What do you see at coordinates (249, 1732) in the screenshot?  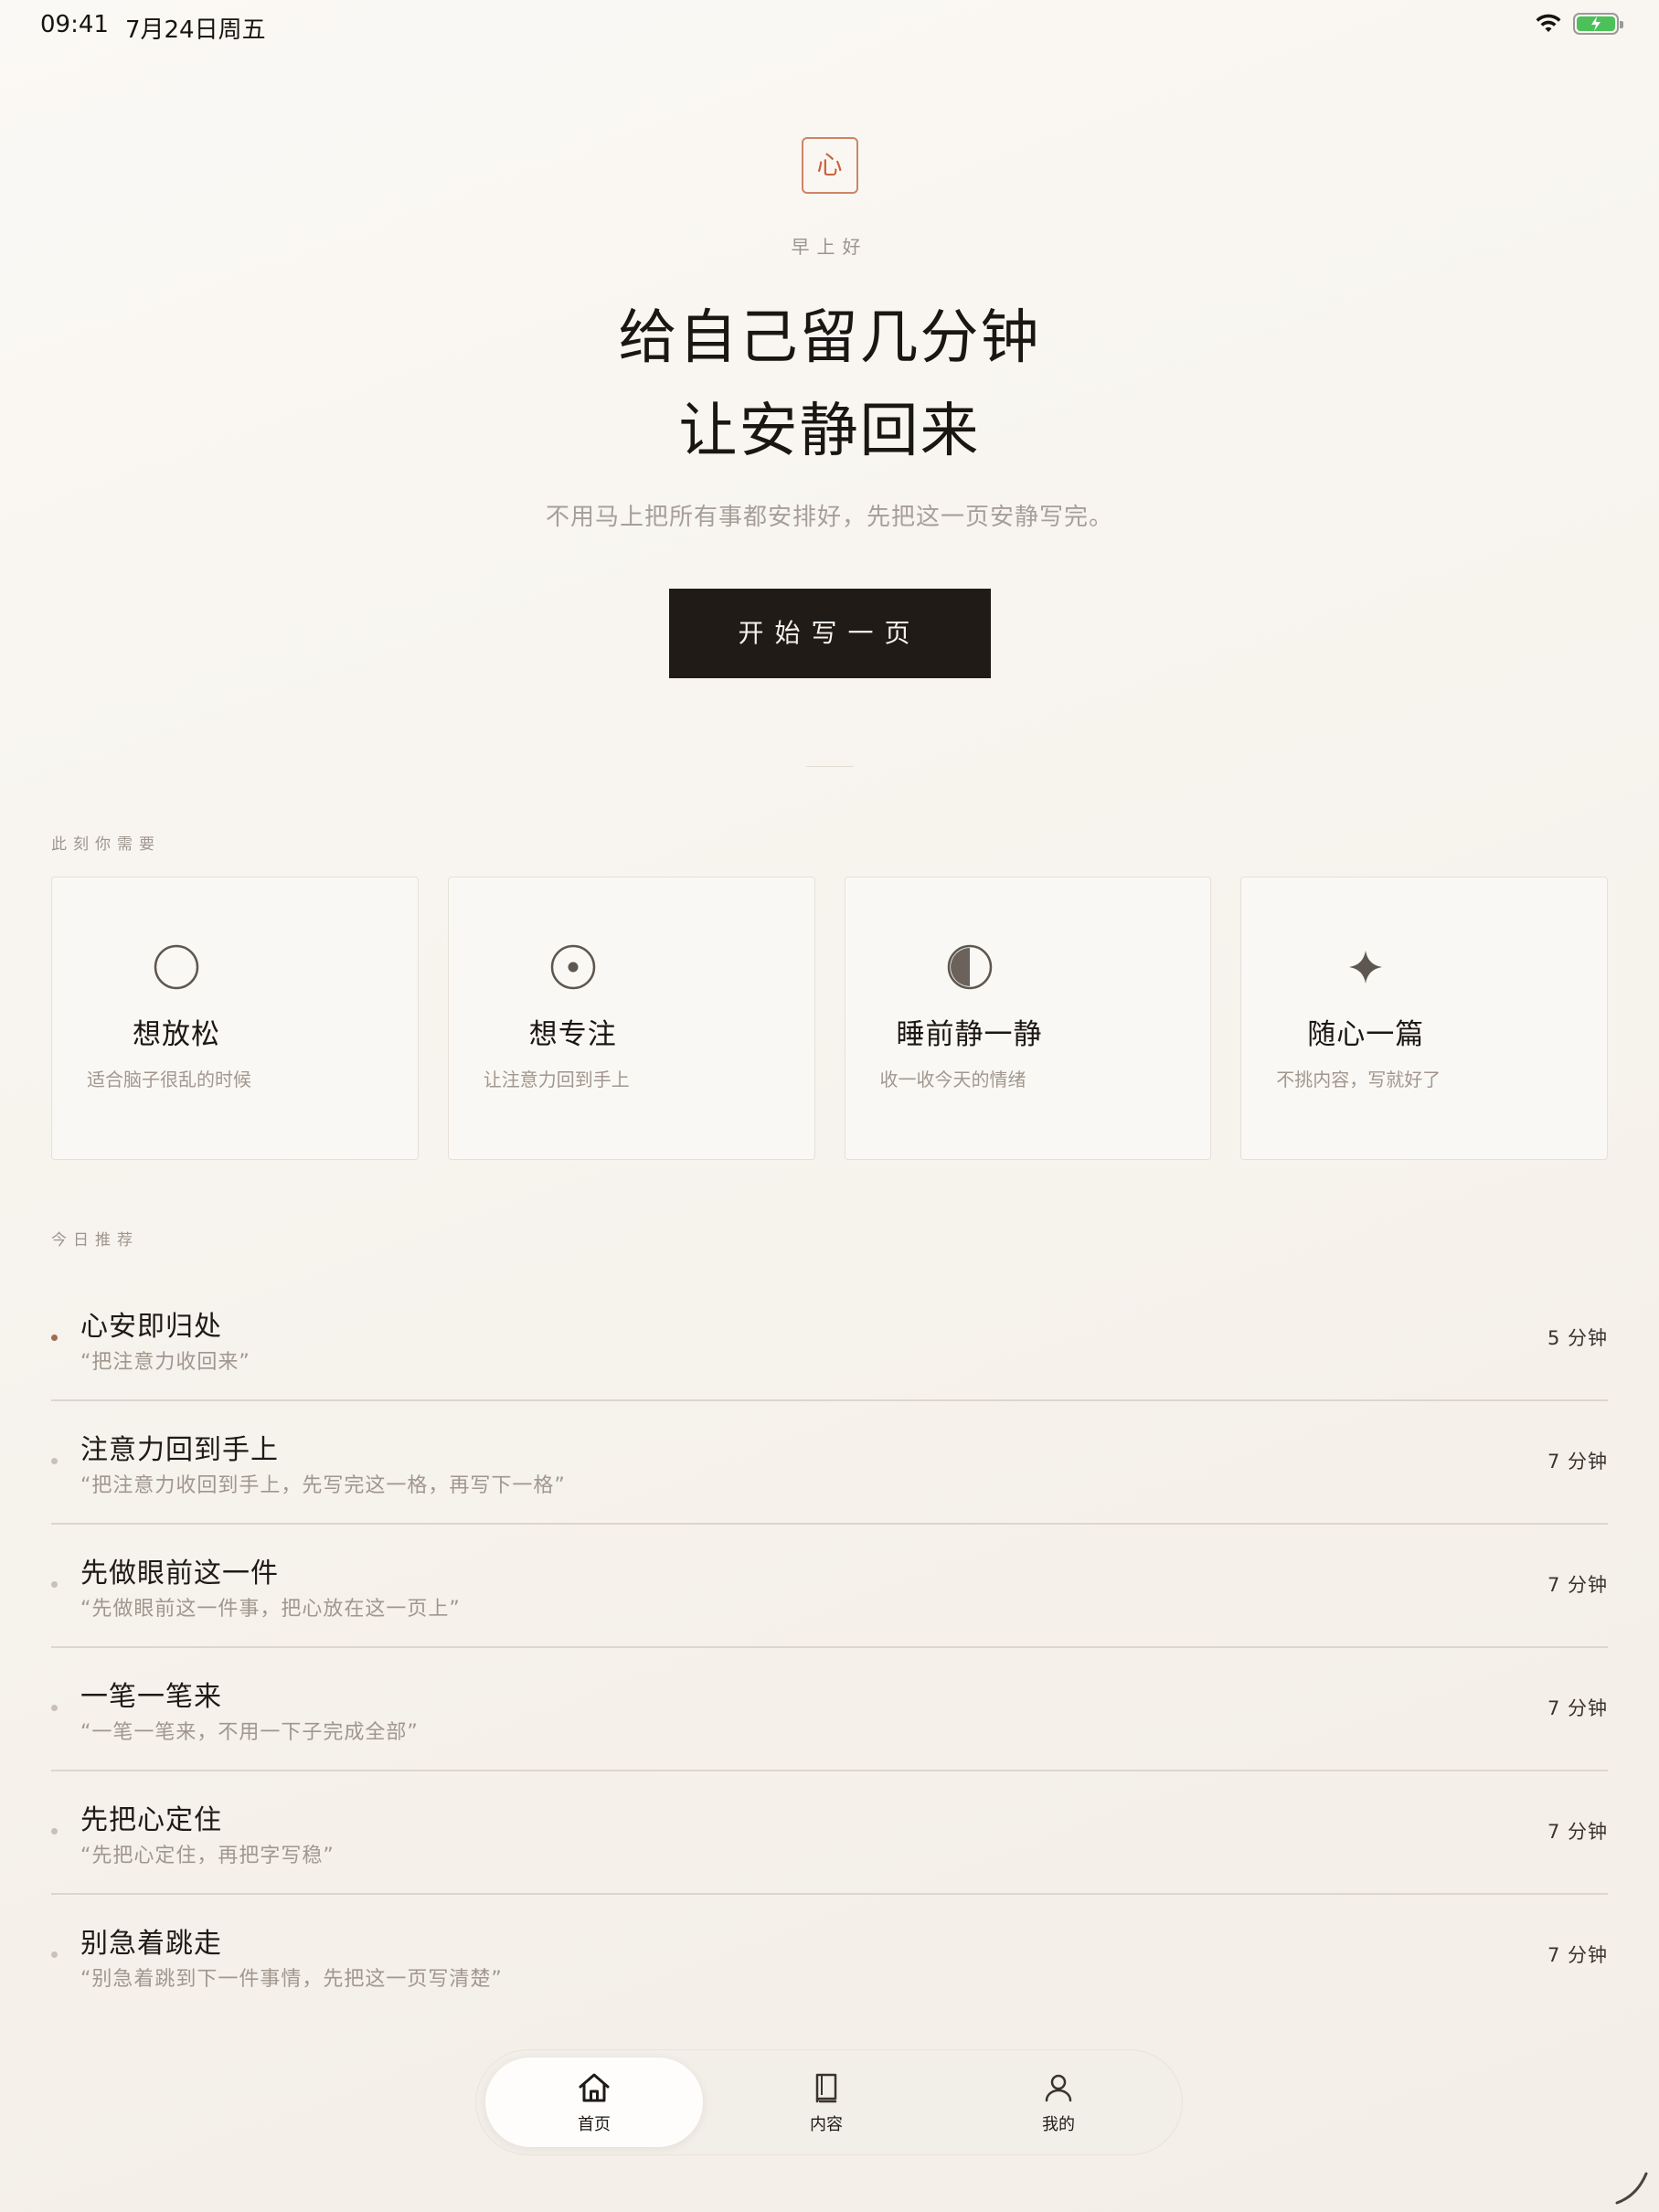 I see `rec-quote: “一笔一笔来，不用一下子完成全部”` at bounding box center [249, 1732].